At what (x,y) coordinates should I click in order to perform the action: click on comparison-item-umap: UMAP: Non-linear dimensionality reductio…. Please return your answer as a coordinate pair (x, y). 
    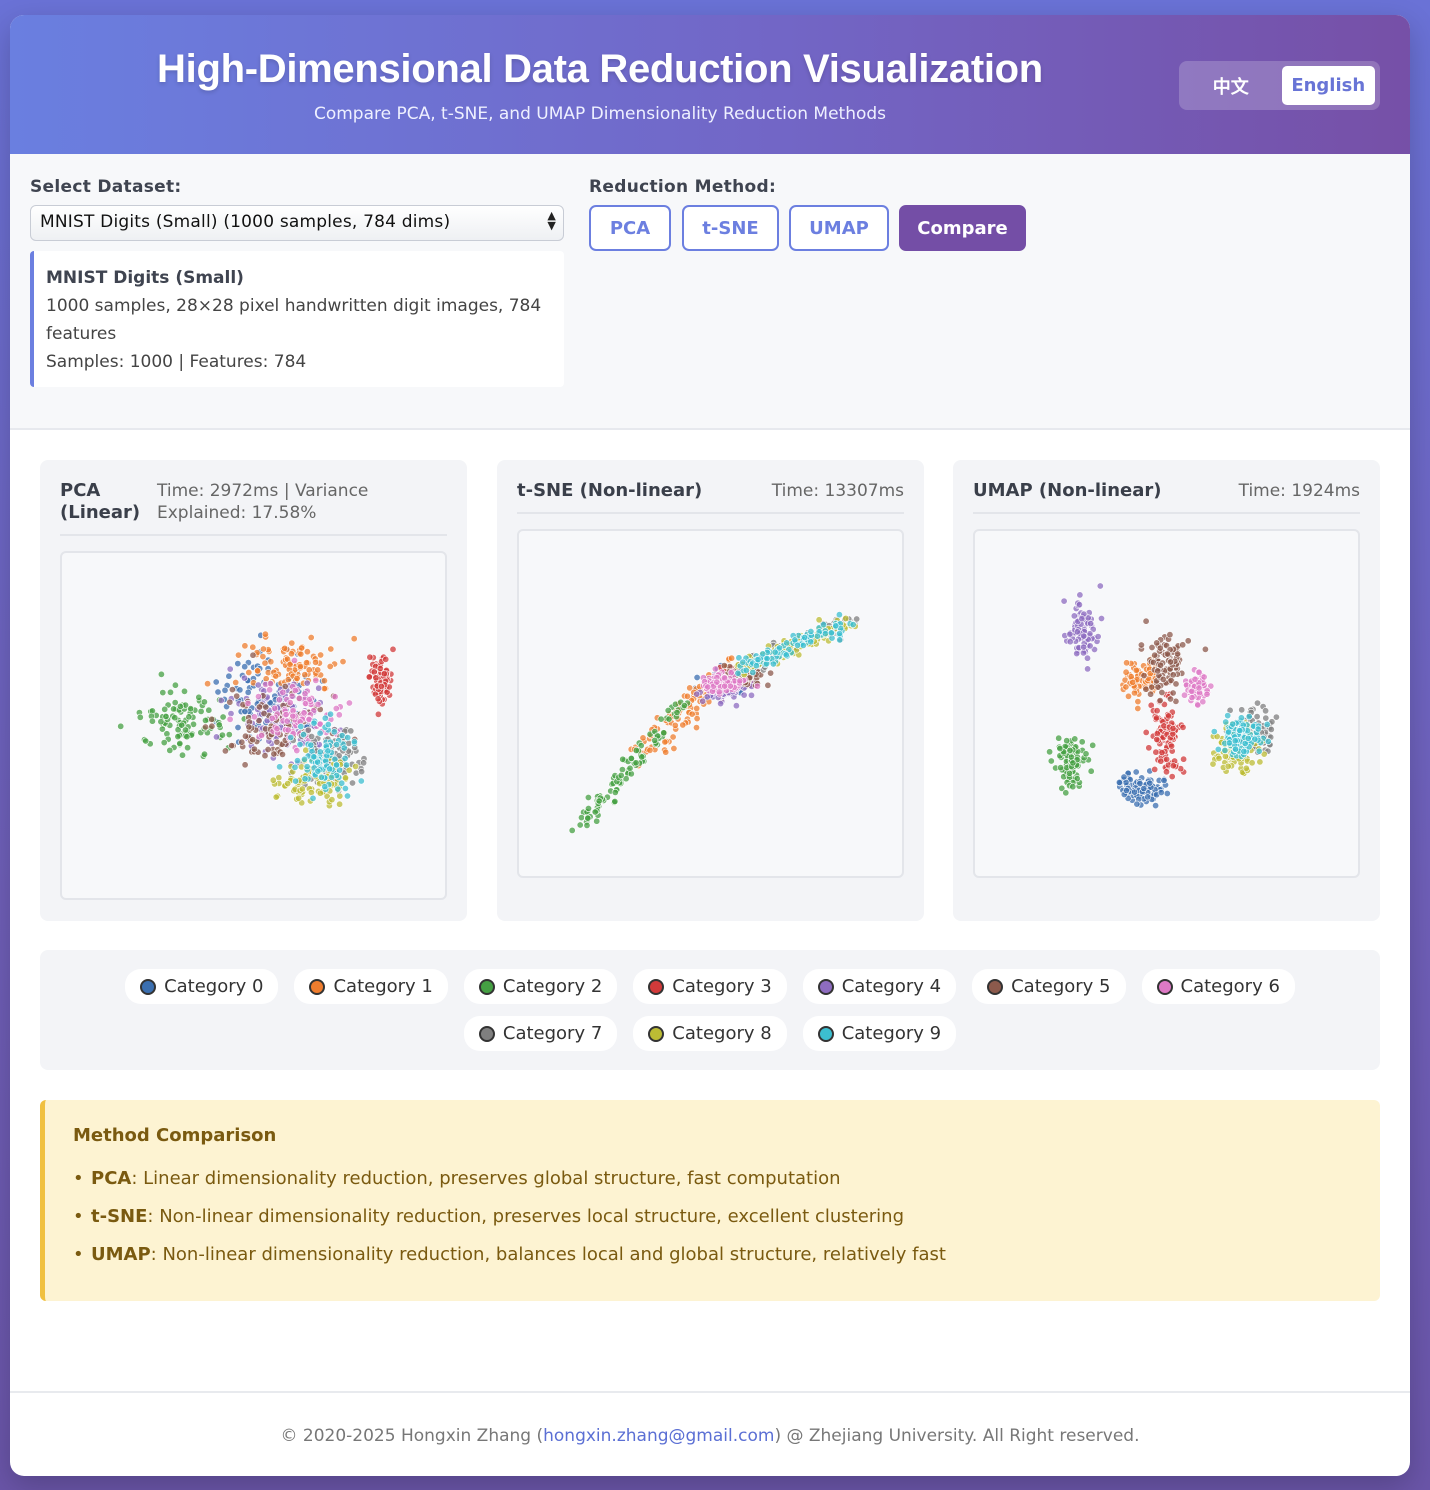
    Looking at the image, I should click on (712, 1255).